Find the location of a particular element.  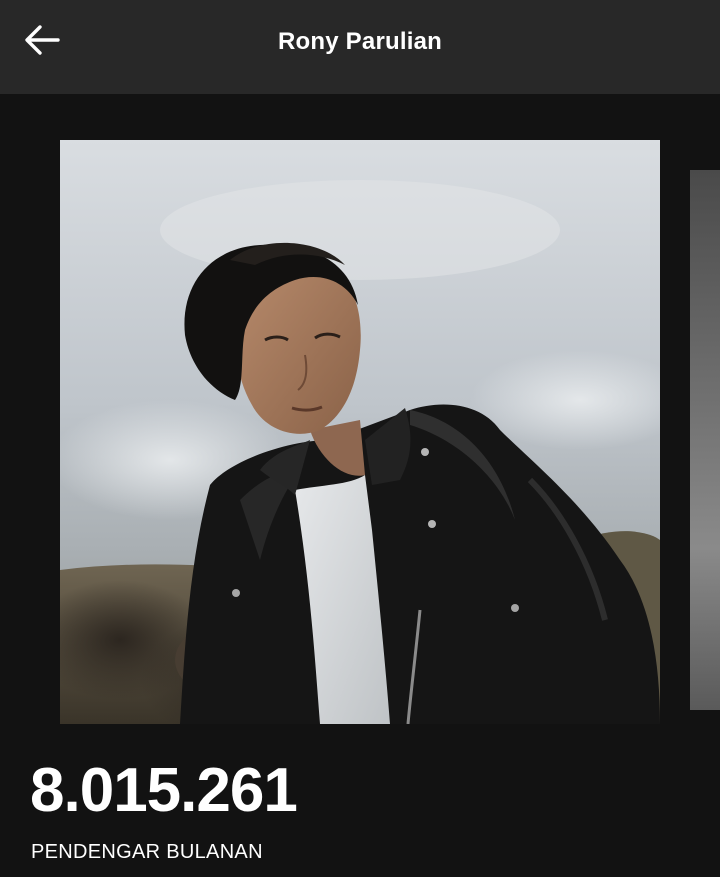

artist-photo-next is located at coordinates (705, 440).